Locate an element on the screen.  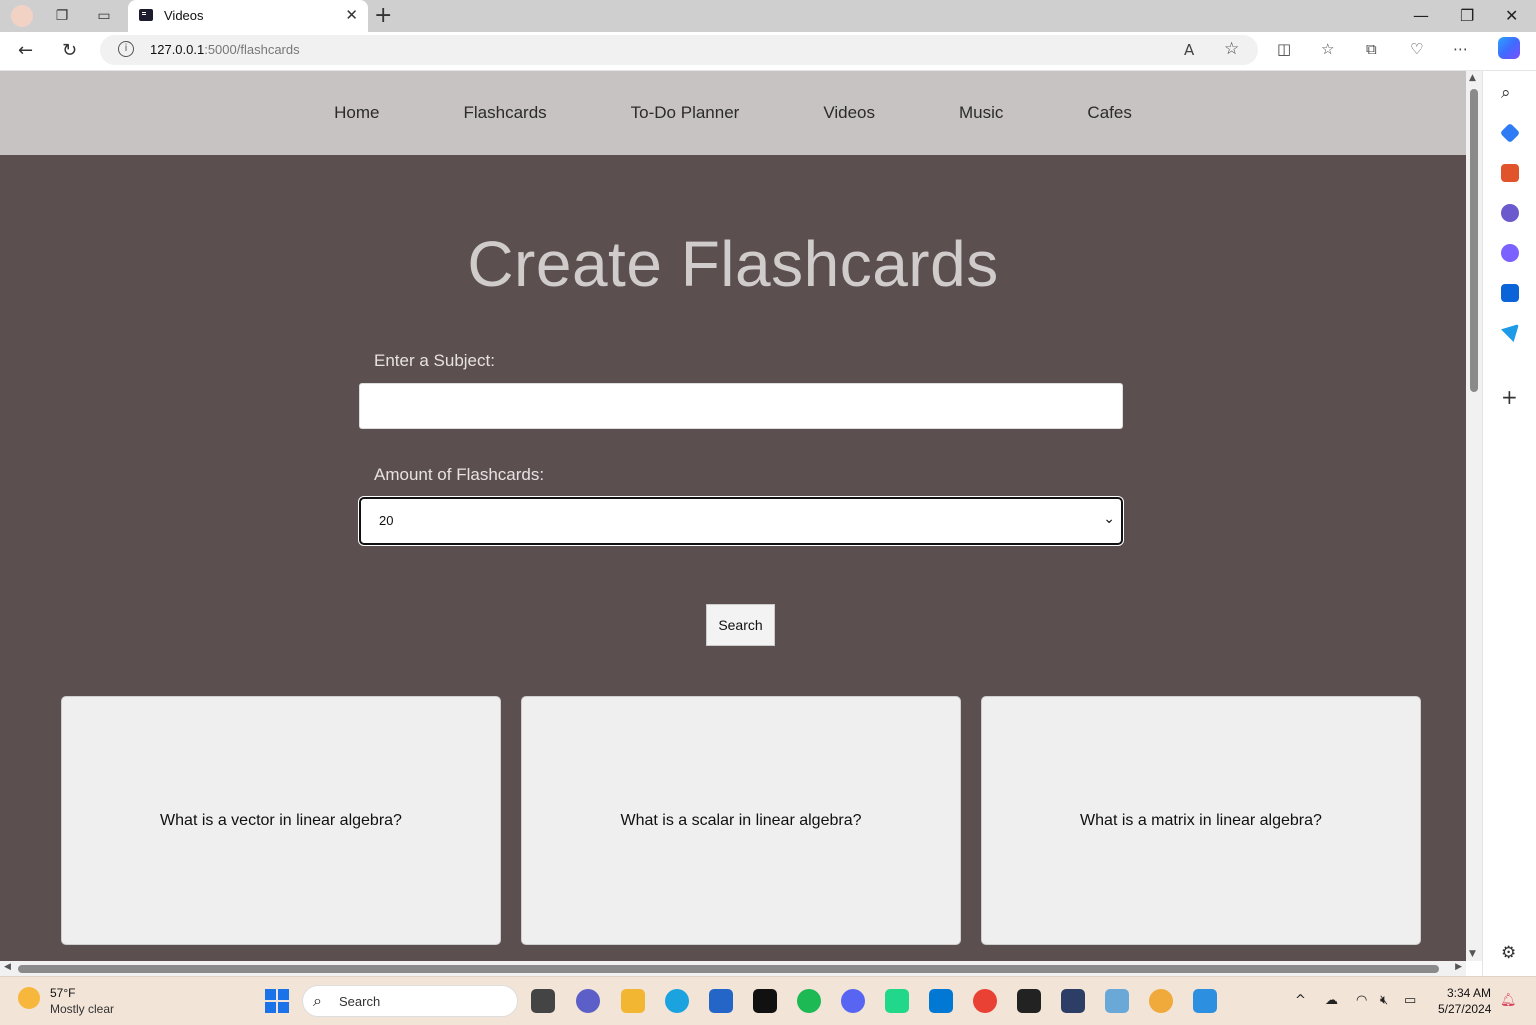
scroll-right-icon: ▶ is located at coordinates (1458, 967).